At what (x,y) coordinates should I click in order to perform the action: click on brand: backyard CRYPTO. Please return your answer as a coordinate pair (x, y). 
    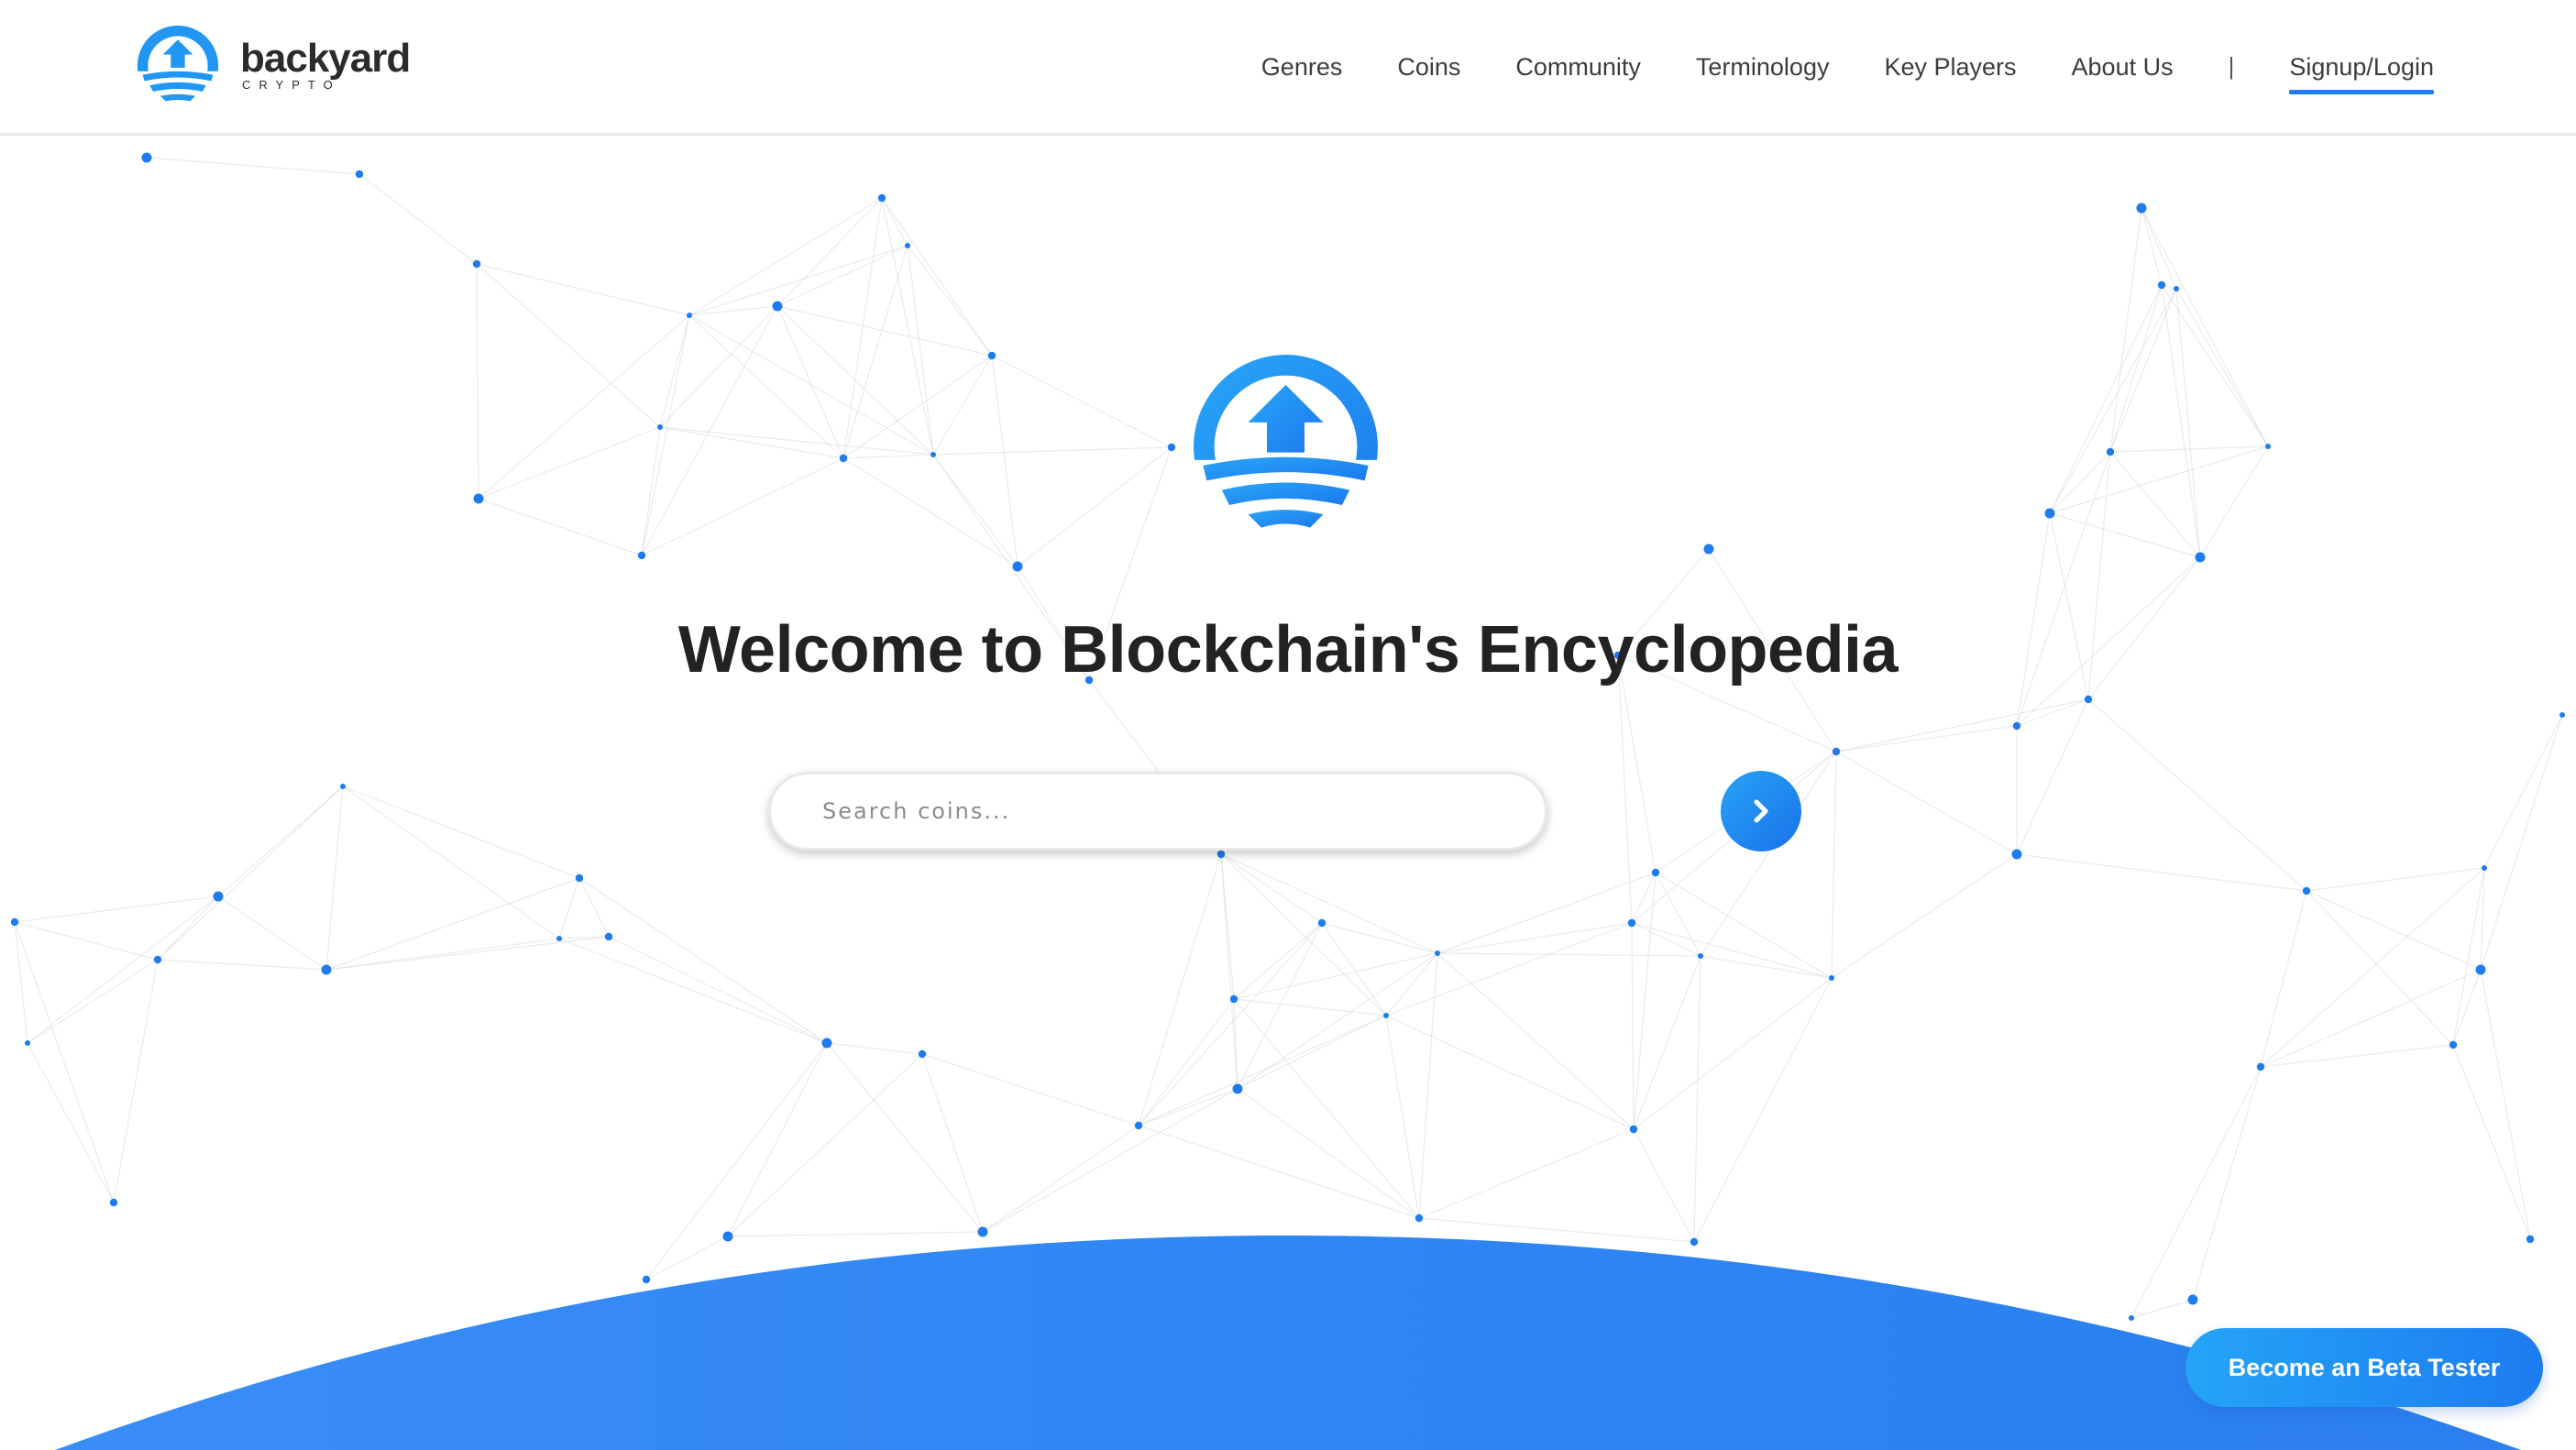
    Looking at the image, I should click on (273, 66).